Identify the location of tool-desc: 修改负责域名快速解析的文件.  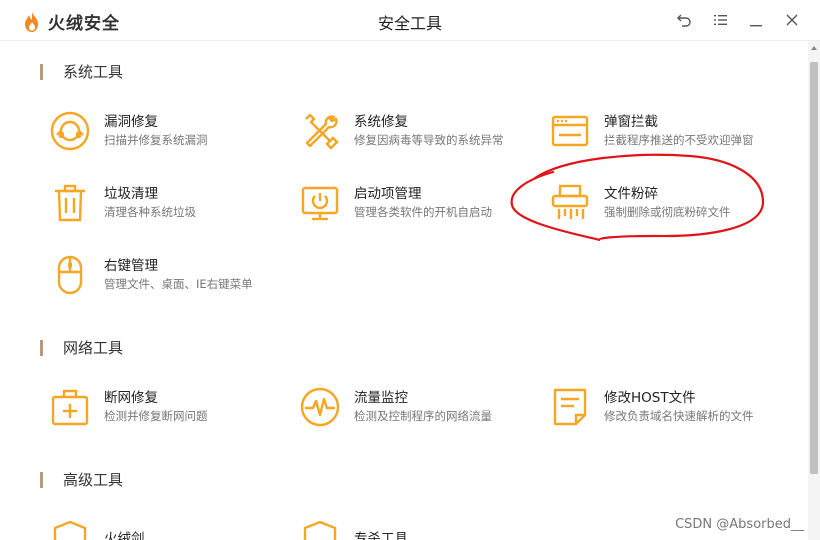
(679, 416).